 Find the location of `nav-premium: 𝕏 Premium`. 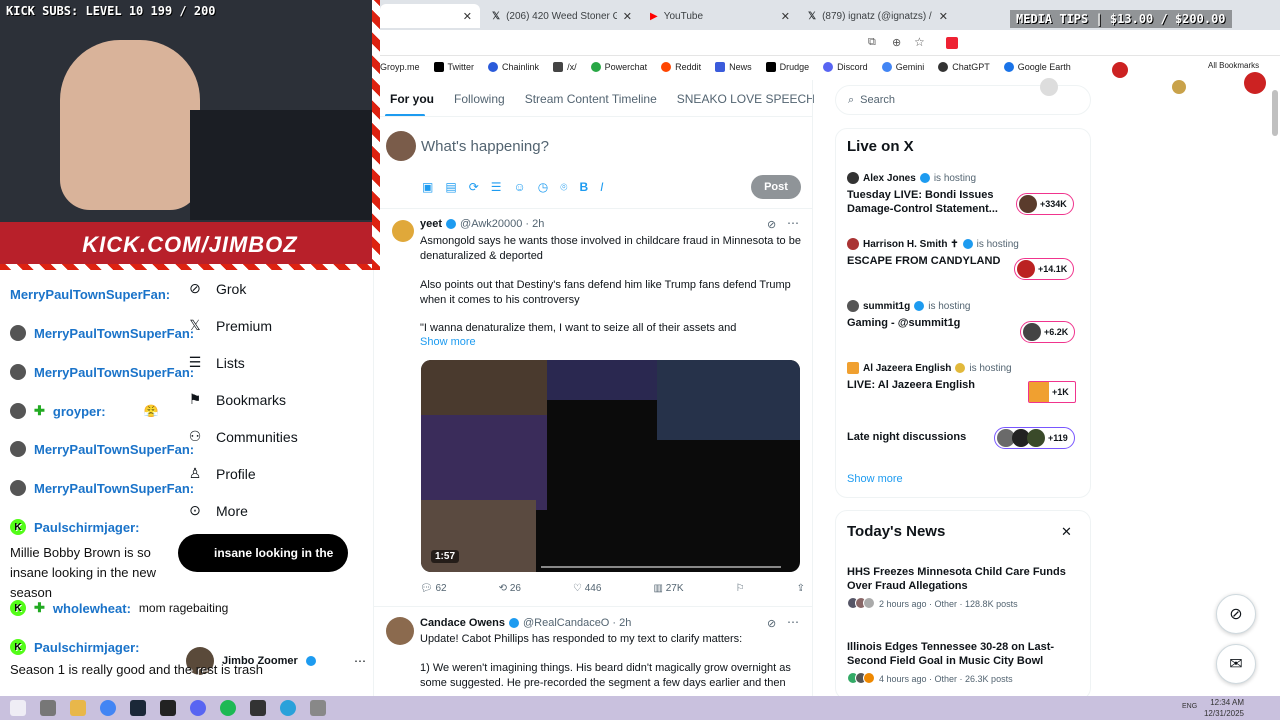

nav-premium: 𝕏 Premium is located at coordinates (229, 325).